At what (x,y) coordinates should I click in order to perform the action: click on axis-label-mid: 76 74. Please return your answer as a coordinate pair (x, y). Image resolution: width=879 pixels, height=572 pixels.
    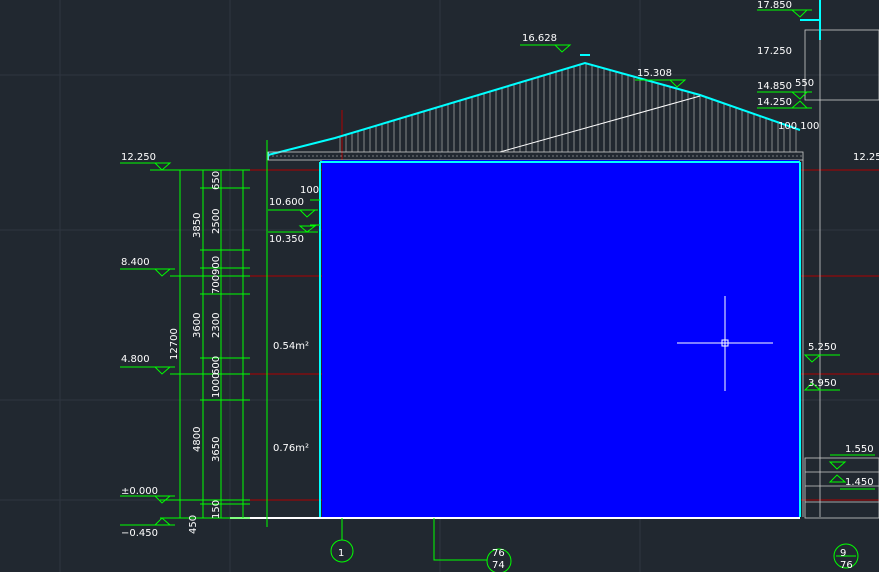
    Looking at the image, I should click on (498, 559).